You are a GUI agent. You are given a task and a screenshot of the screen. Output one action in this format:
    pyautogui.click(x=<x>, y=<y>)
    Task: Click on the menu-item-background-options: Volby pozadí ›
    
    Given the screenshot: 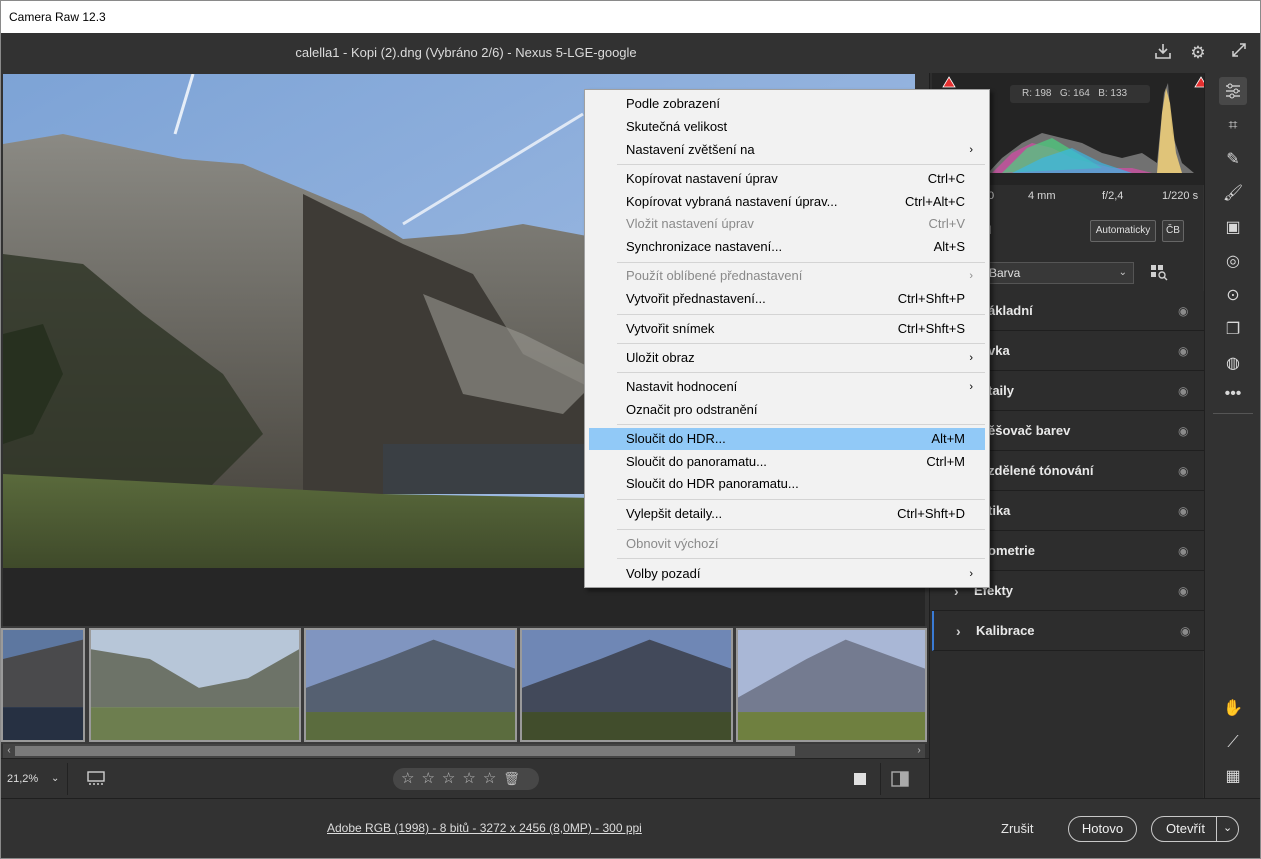 What is the action you would take?
    pyautogui.click(x=787, y=574)
    